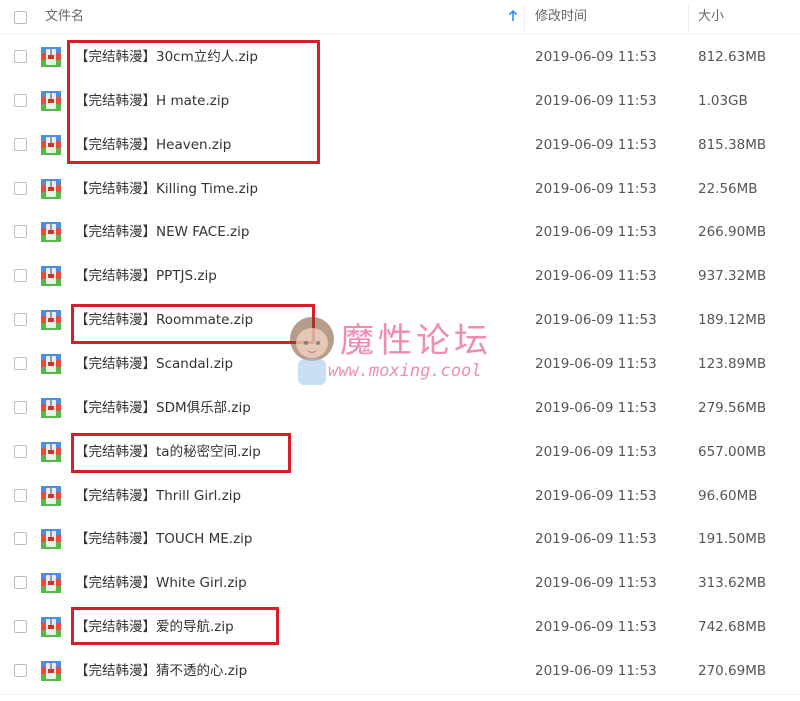 The height and width of the screenshot is (701, 800). I want to click on file-name: 【完结韩漫】Scandal.zip, so click(154, 364).